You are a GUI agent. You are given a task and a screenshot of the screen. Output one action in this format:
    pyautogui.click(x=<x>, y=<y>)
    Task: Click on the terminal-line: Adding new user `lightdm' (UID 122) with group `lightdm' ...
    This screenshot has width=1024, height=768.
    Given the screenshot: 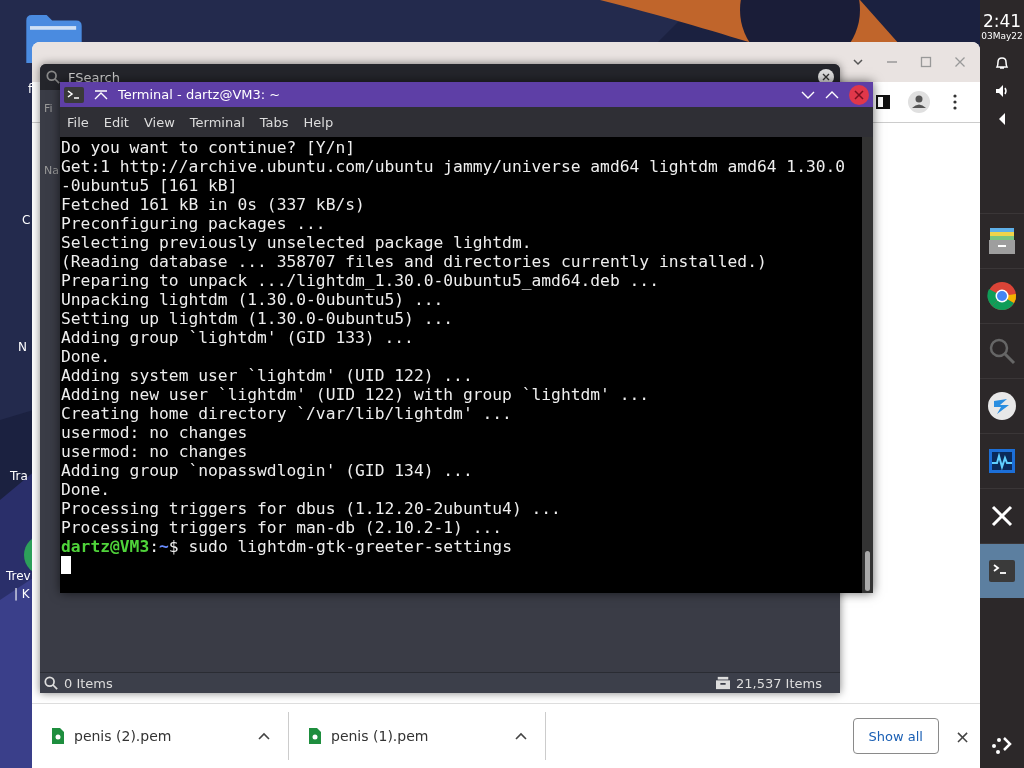 What is the action you would take?
    pyautogui.click(x=356, y=394)
    